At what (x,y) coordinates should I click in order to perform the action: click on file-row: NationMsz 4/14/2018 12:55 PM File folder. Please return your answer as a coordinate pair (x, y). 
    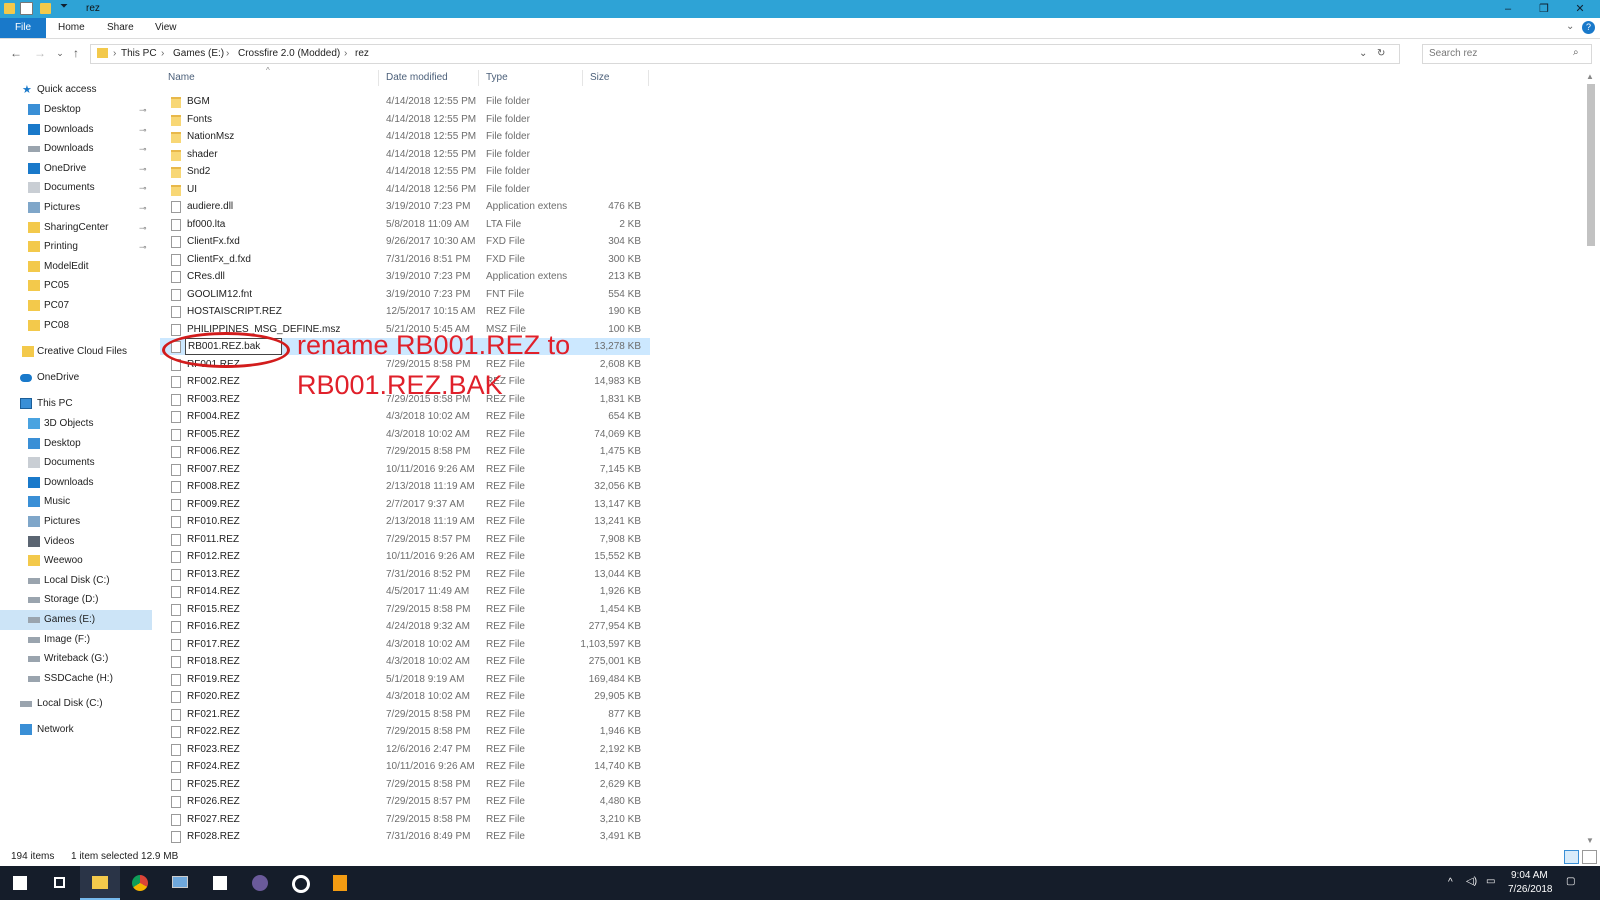
    Looking at the image, I should click on (405, 136).